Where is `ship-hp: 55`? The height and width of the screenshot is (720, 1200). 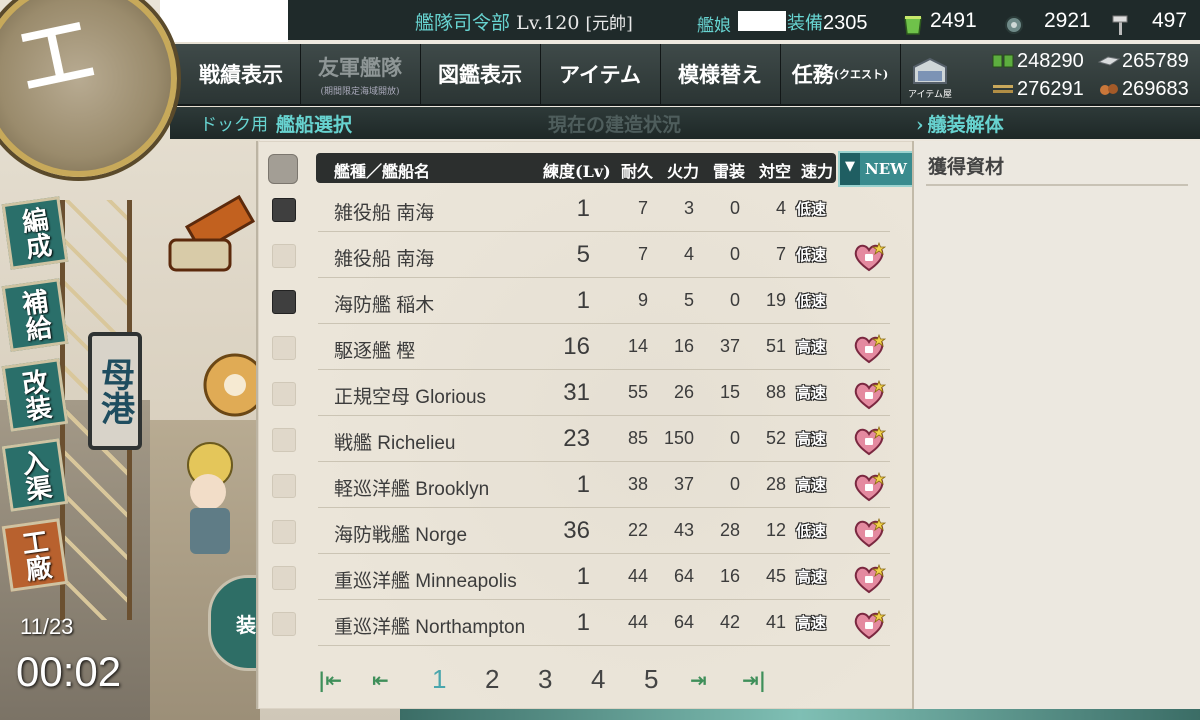 ship-hp: 55 is located at coordinates (637, 392).